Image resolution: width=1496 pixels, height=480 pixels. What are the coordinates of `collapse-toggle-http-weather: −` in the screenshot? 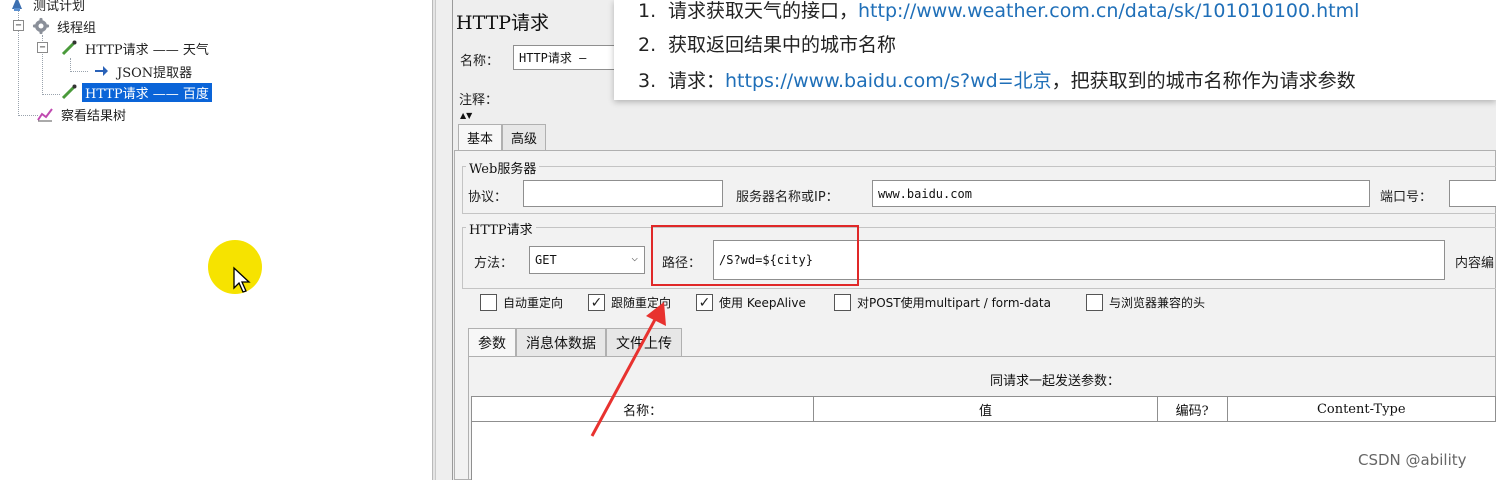 It's located at (42, 47).